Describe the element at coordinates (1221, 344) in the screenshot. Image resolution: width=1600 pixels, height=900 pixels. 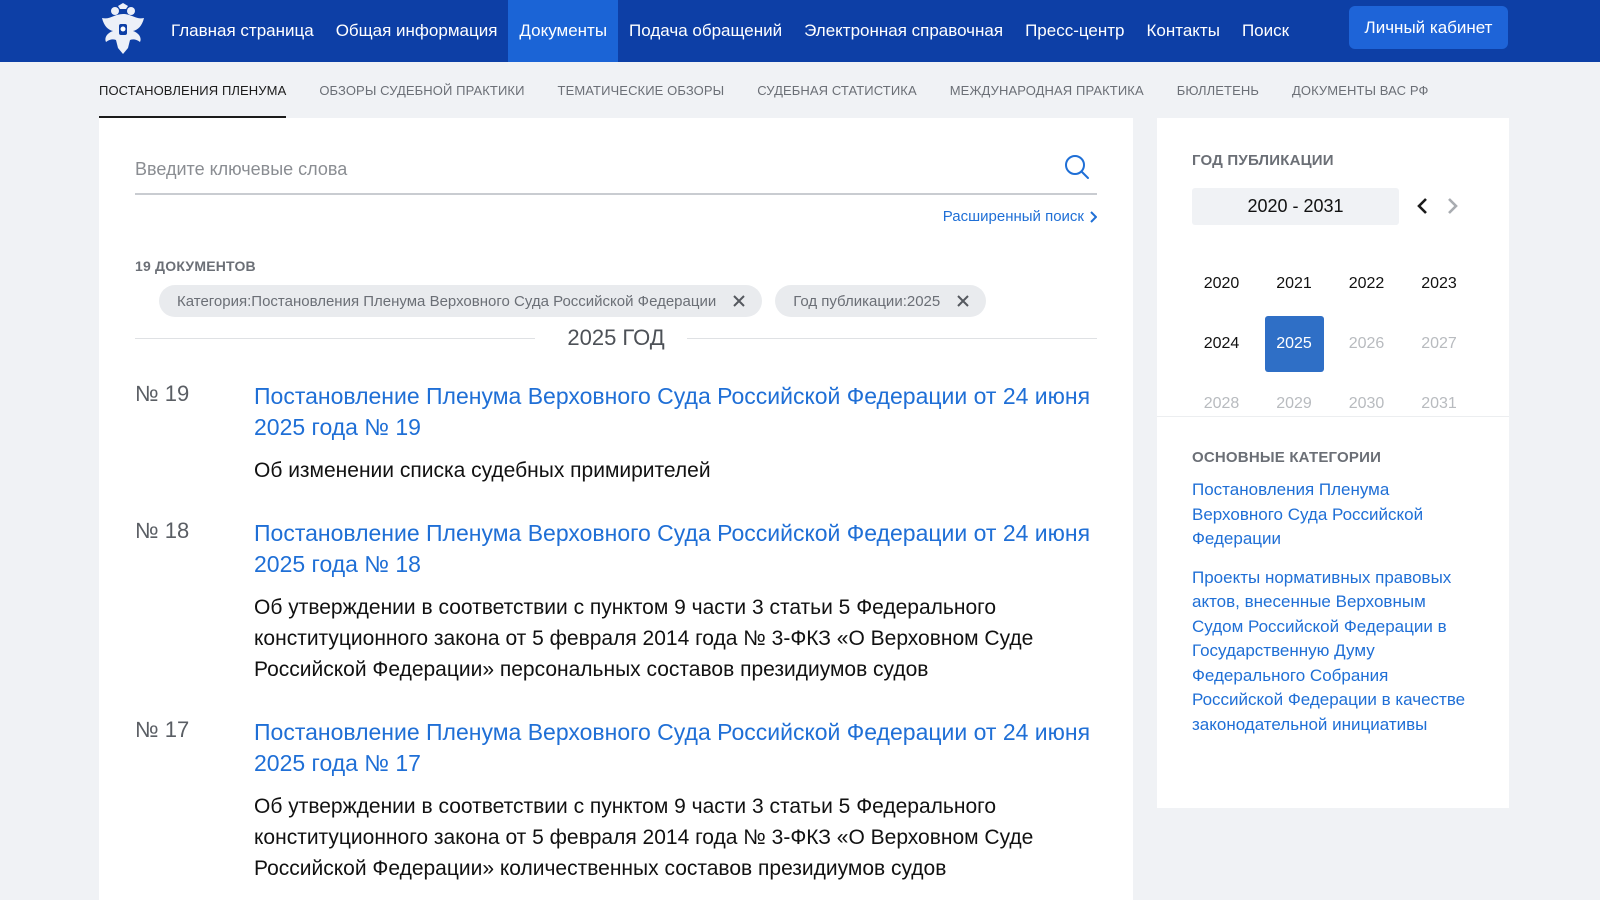
I see `year-option-2024: 2024` at that location.